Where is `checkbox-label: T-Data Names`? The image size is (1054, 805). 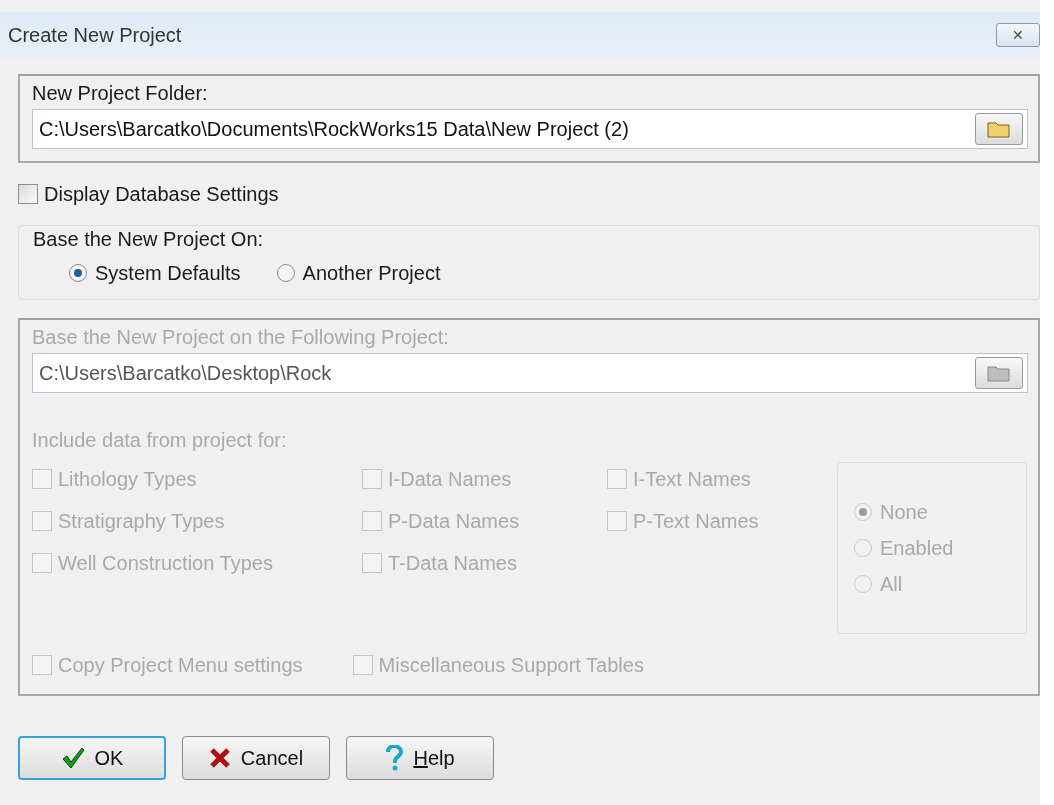
checkbox-label: T-Data Names is located at coordinates (452, 563).